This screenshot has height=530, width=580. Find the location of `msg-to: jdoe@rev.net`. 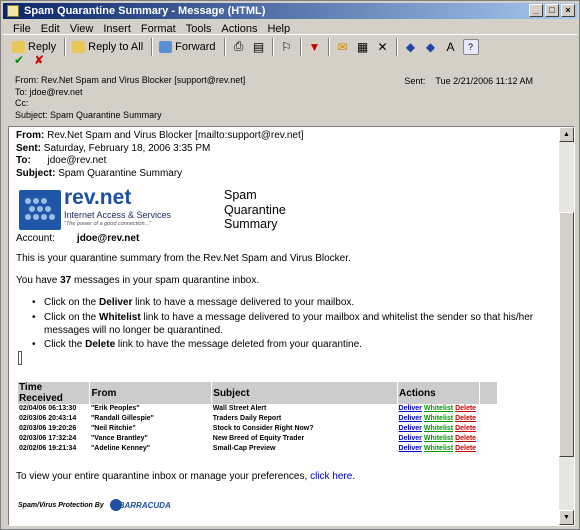

msg-to: jdoe@rev.net is located at coordinates (77, 160).